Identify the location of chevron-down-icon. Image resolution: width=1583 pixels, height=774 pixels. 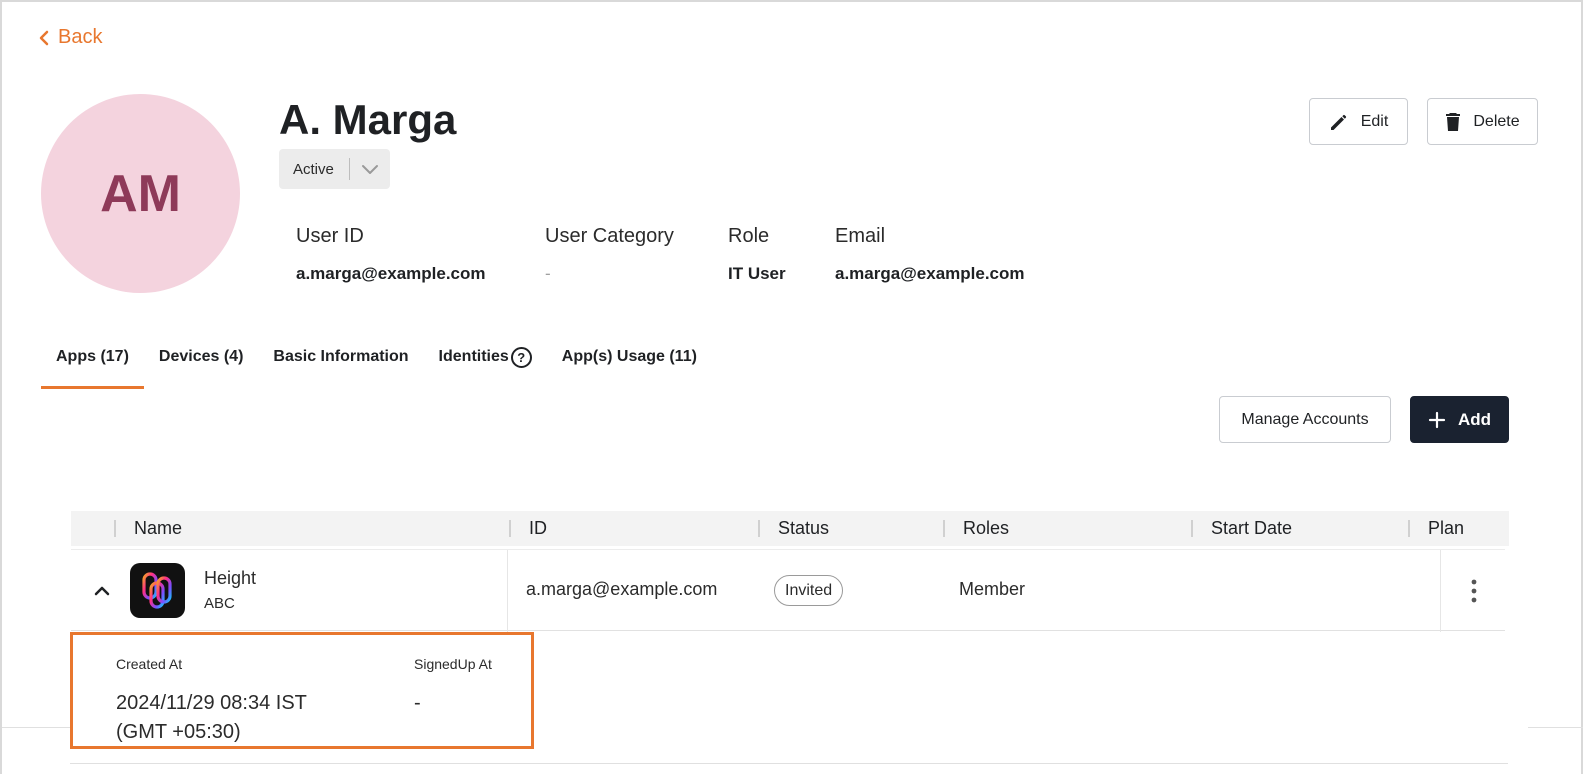
(370, 169).